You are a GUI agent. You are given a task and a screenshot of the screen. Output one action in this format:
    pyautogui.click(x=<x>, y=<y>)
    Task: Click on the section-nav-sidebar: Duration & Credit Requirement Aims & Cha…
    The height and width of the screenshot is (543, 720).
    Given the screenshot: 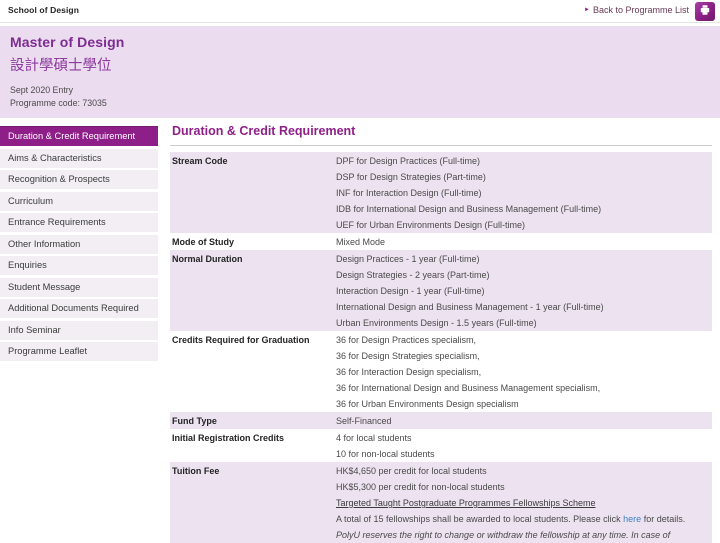 What is the action you would take?
    pyautogui.click(x=79, y=245)
    